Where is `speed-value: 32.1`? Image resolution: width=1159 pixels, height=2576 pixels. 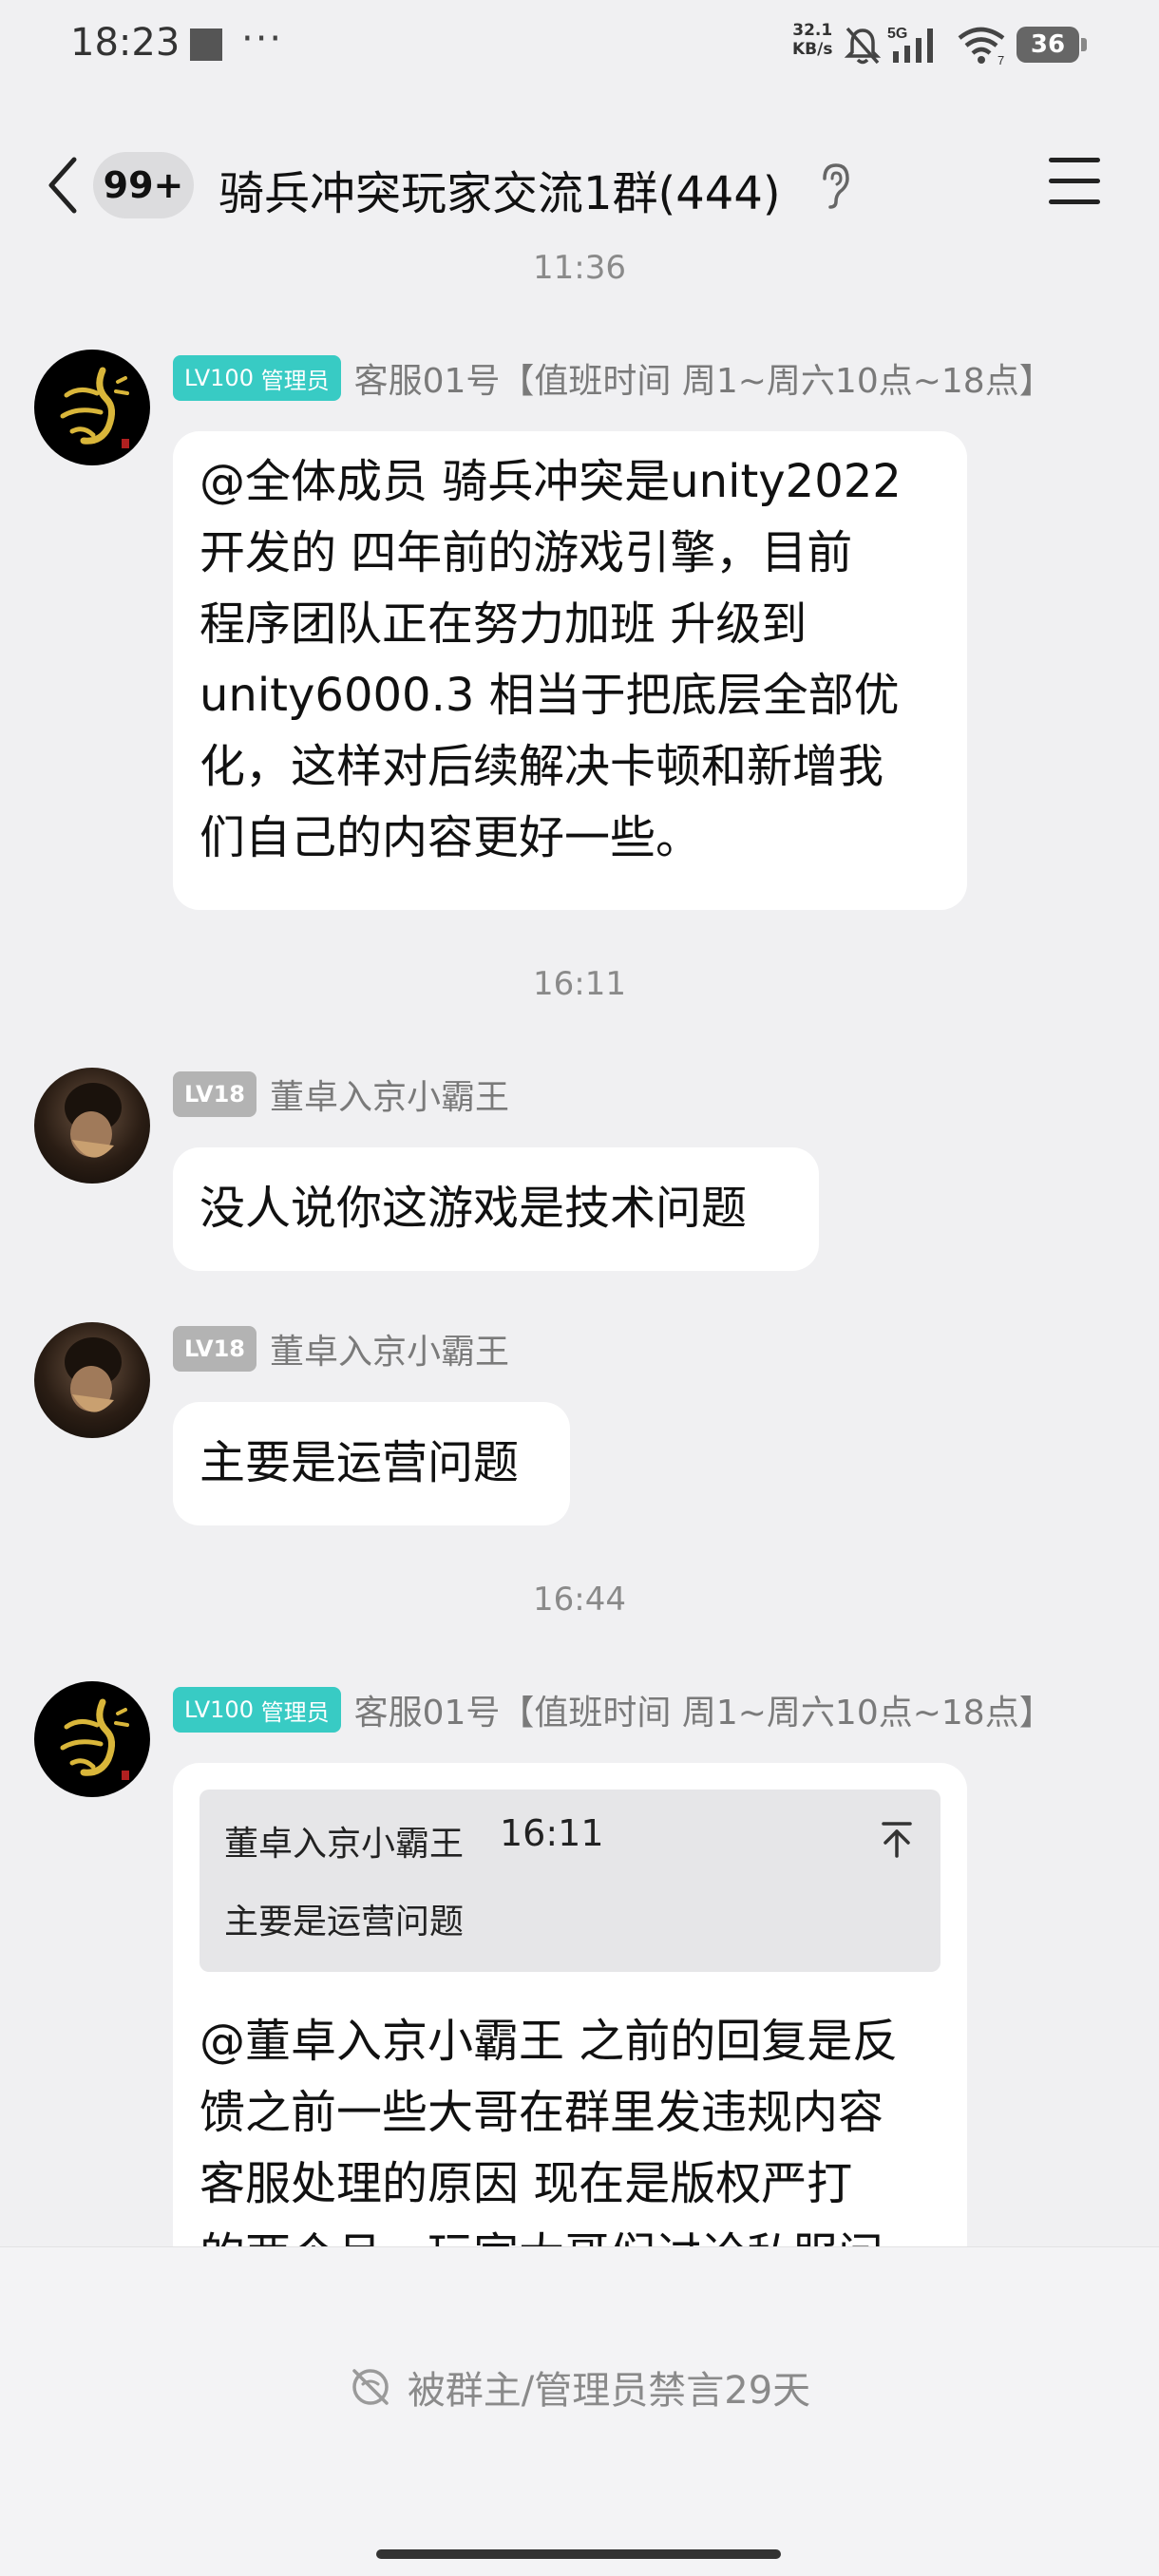 speed-value: 32.1 is located at coordinates (812, 30).